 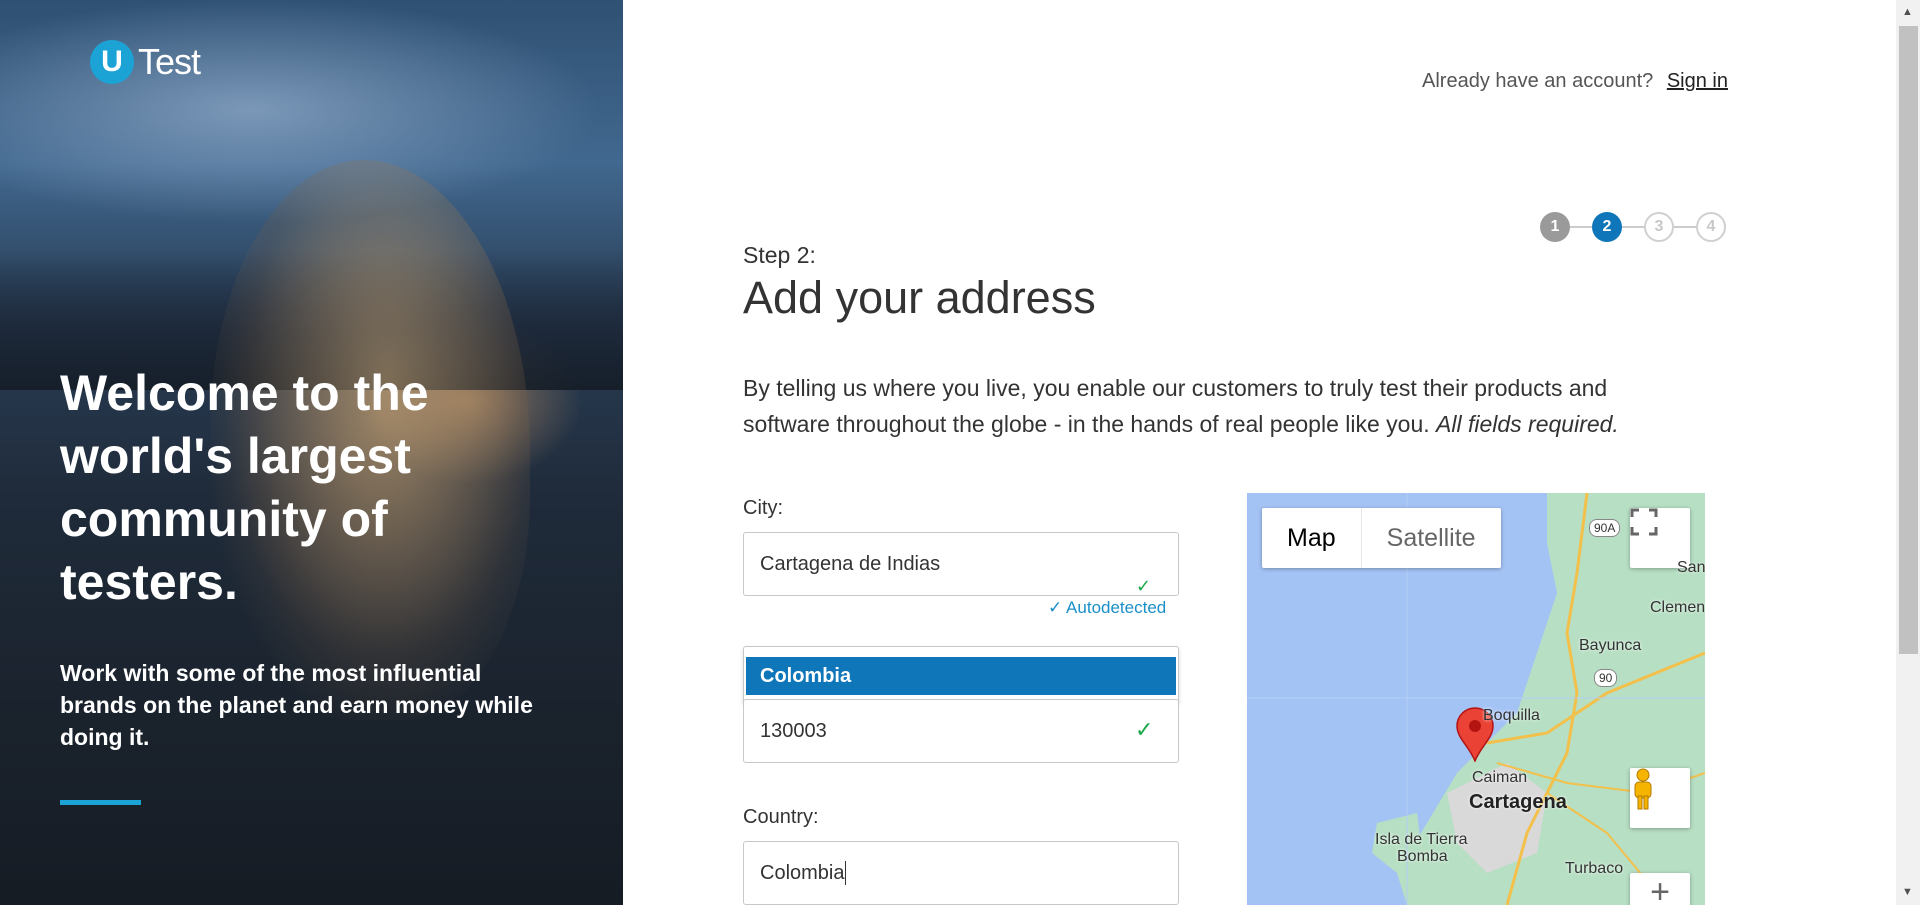 I want to click on map-label-clemente: Clemen, so click(x=1677, y=607).